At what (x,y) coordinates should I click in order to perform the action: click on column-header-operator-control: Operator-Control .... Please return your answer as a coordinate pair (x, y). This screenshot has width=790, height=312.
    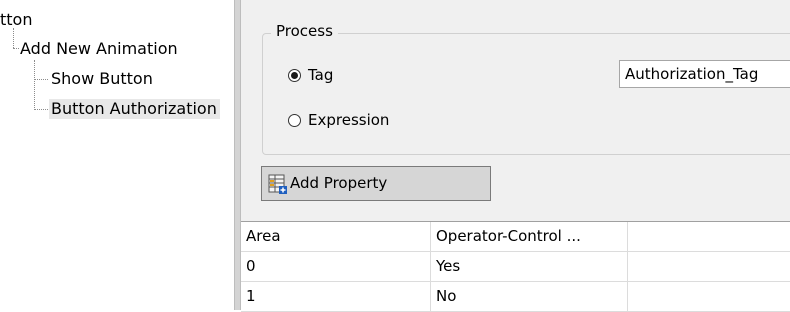
    Looking at the image, I should click on (529, 236).